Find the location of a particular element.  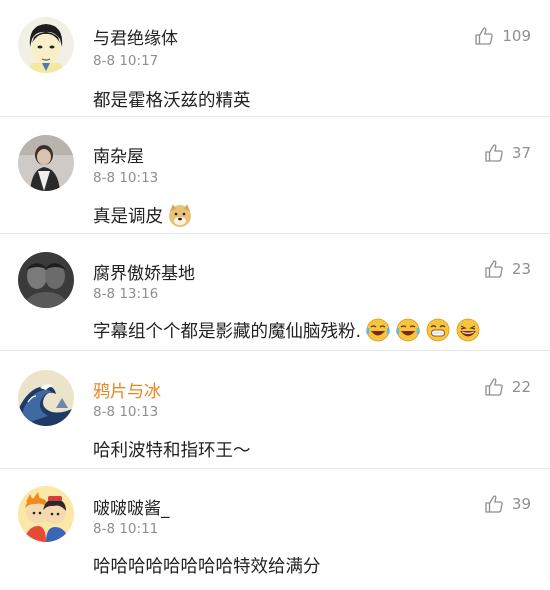

comment-text-content: 哈哈哈哈哈哈哈哈特效给满分 is located at coordinates (207, 567).